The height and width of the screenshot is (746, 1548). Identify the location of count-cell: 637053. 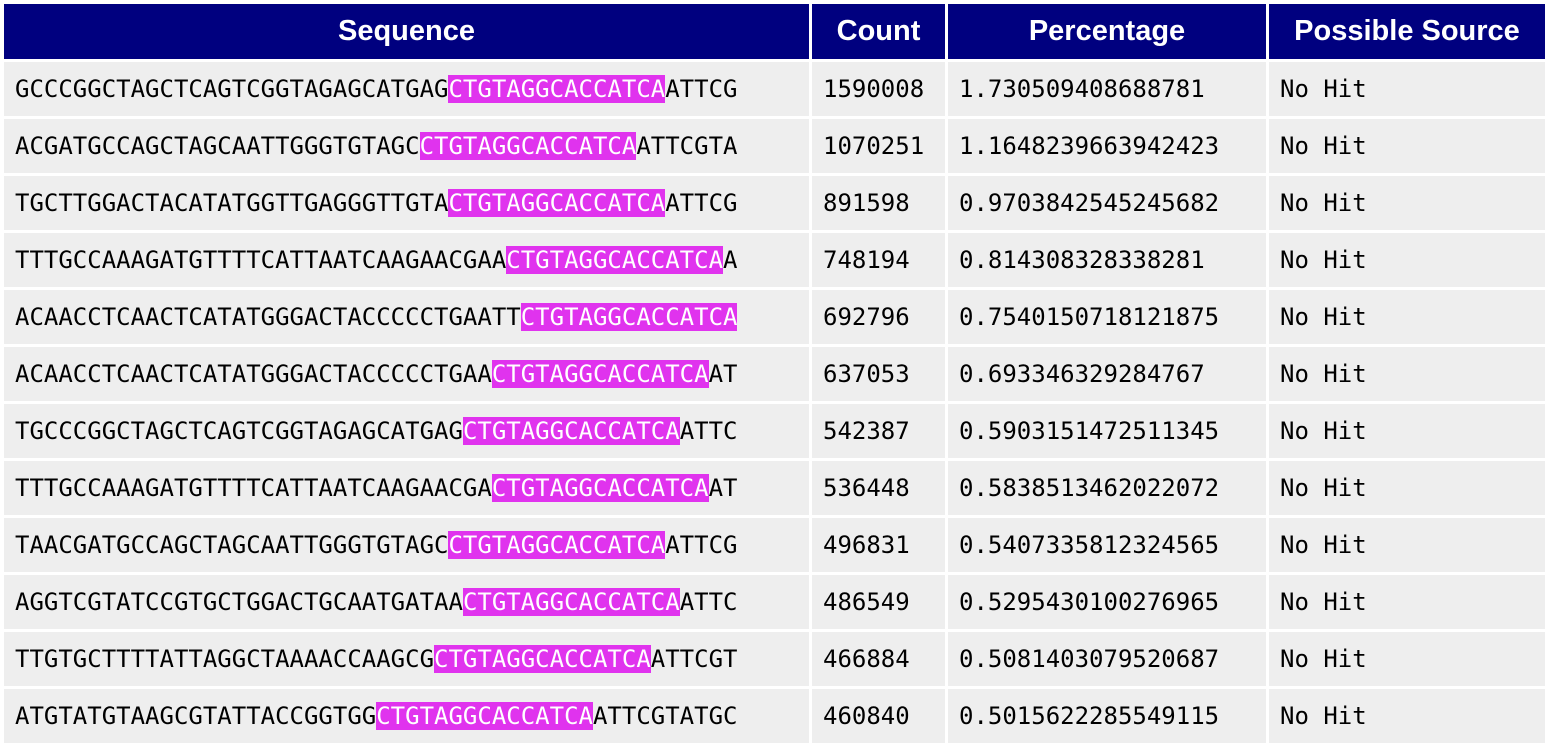
(878, 374).